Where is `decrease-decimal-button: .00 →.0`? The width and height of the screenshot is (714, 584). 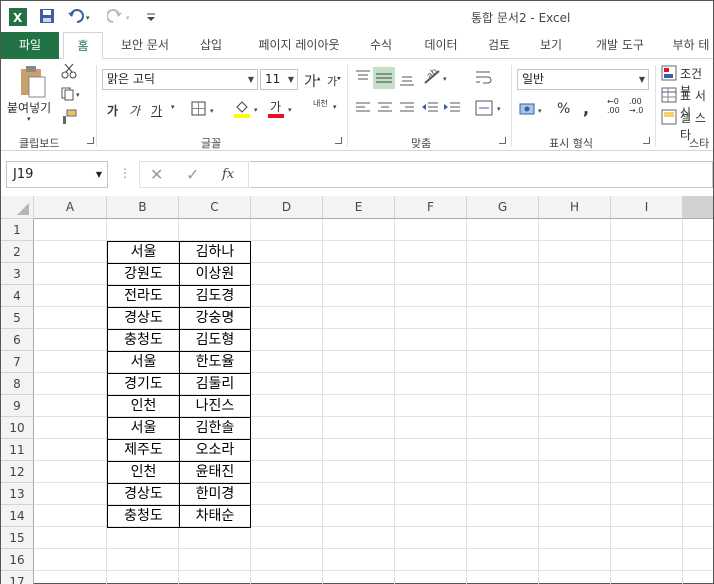 decrease-decimal-button: .00 →.0 is located at coordinates (636, 106).